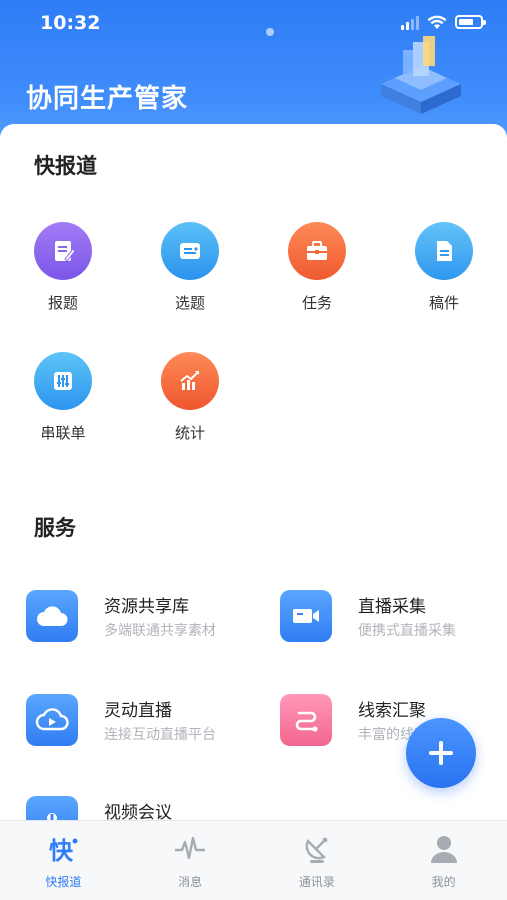 The height and width of the screenshot is (900, 507). What do you see at coordinates (421, 75) in the screenshot?
I see `header-illustration-icon` at bounding box center [421, 75].